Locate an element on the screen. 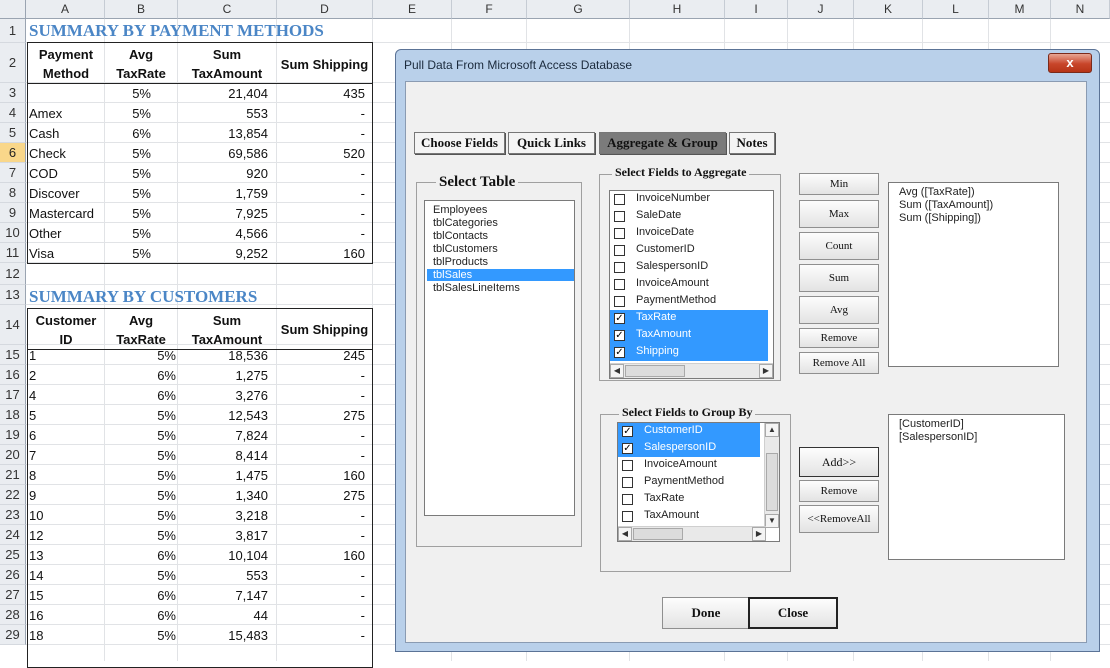 The width and height of the screenshot is (1110, 668). result-item: Avg ([TaxRate]) is located at coordinates (937, 192).